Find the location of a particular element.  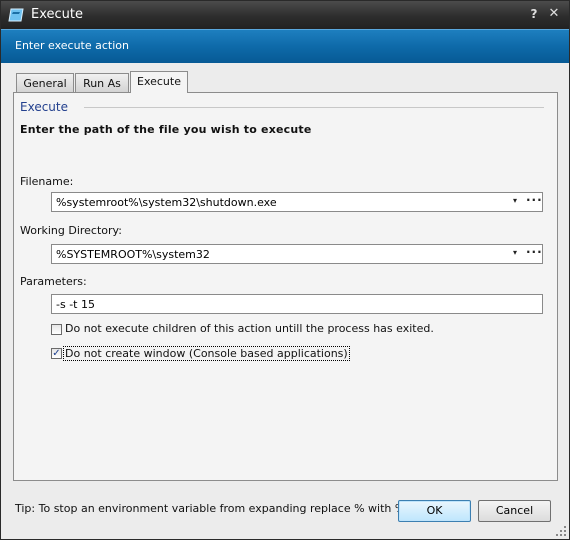

section-divider is located at coordinates (314, 107).